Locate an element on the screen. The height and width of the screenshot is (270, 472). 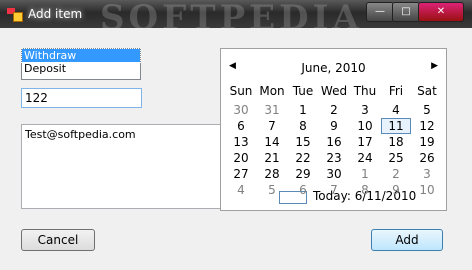
memo-textarea: Test@softpedia.com is located at coordinates (126, 166).